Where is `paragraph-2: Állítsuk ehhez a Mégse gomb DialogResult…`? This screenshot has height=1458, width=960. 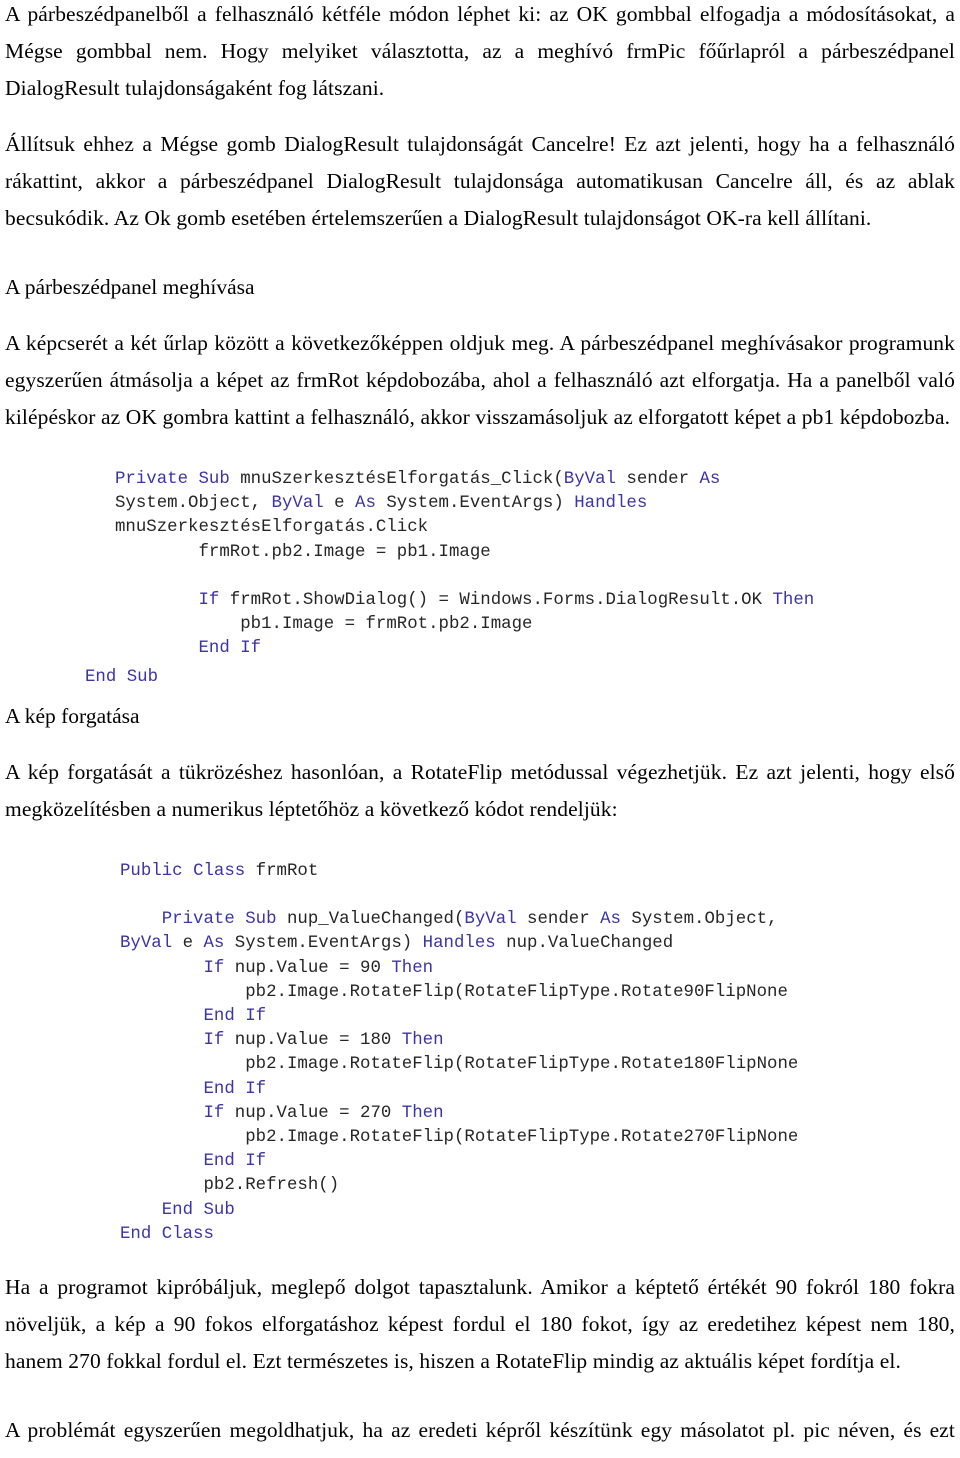 paragraph-2: Állítsuk ehhez a Mégse gomb DialogResult… is located at coordinates (480, 181).